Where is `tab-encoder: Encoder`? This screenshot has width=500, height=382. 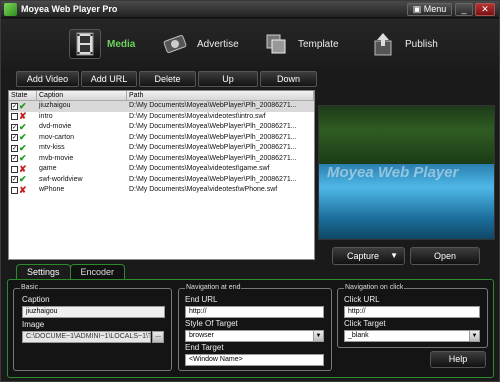
tab-encoder: Encoder is located at coordinates (97, 271).